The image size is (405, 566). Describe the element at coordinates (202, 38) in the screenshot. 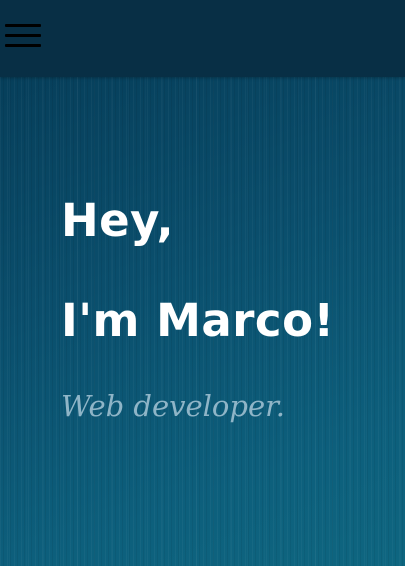

I see `top-navigation-bar` at that location.